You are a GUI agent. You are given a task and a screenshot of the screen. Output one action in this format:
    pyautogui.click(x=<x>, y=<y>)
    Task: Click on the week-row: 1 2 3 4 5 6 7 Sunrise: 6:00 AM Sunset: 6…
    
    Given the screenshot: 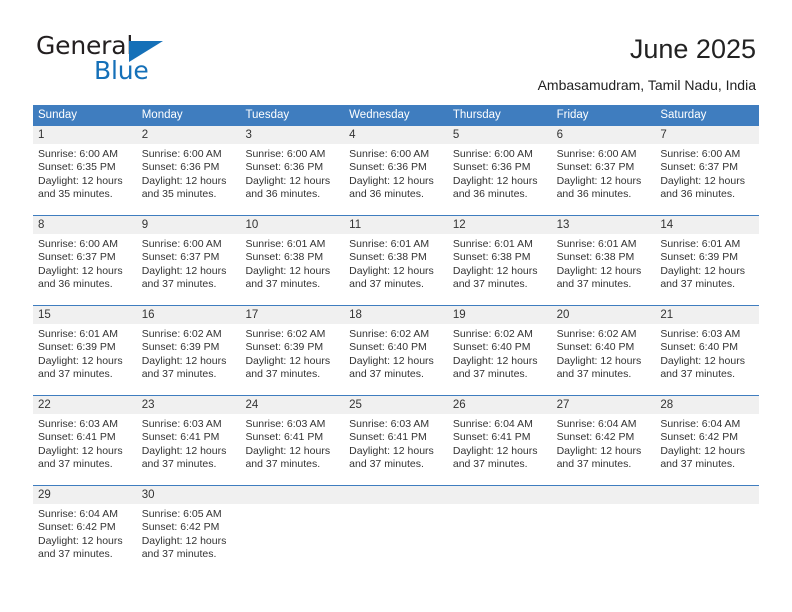 What is the action you would take?
    pyautogui.click(x=396, y=170)
    